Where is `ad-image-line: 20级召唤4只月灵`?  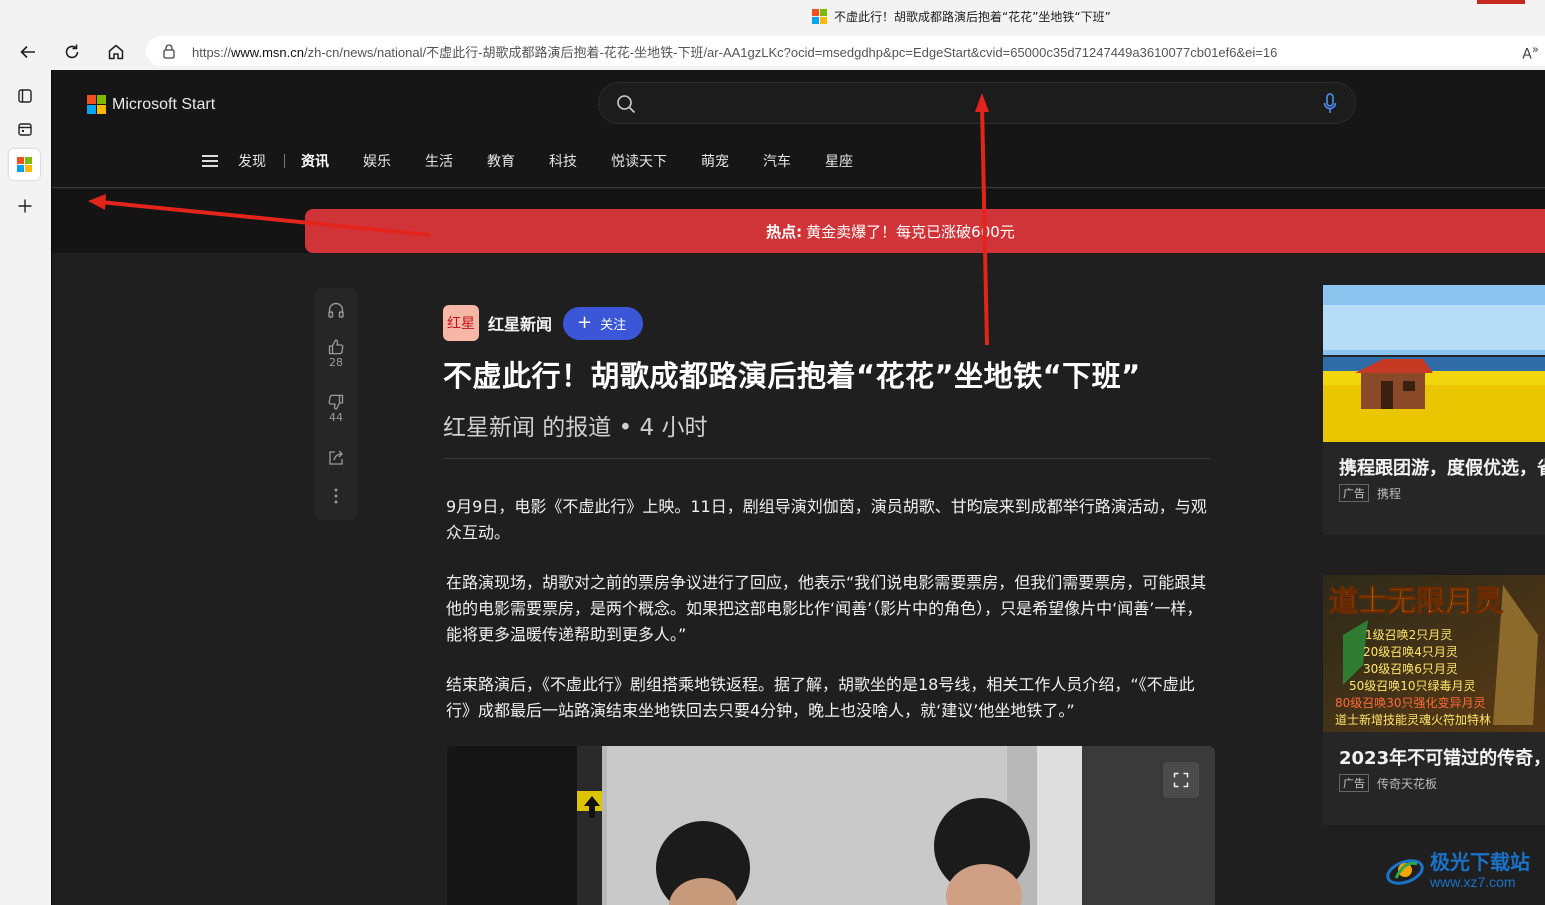
ad-image-line: 20级召唤4只月灵 is located at coordinates (1410, 652).